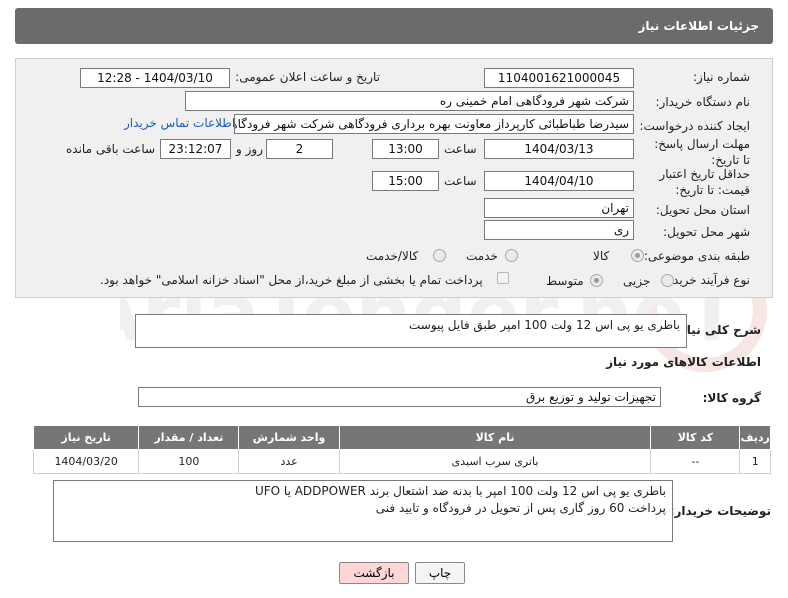 The image size is (788, 598). Describe the element at coordinates (698, 26) in the screenshot. I see `page-title: جزئیات اطلاعات نیاز` at that location.